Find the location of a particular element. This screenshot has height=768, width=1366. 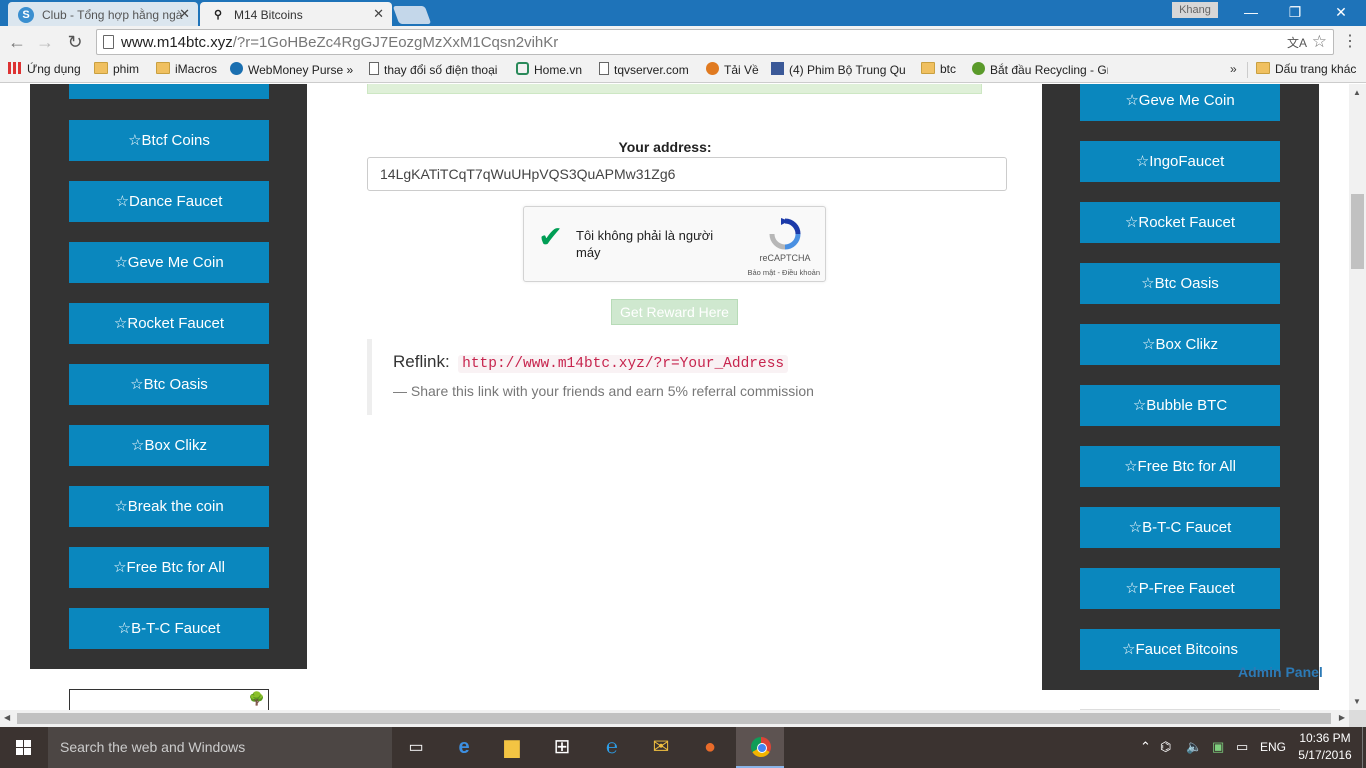

bookmark-other: Dấu trang khác is located at coordinates (1306, 69).